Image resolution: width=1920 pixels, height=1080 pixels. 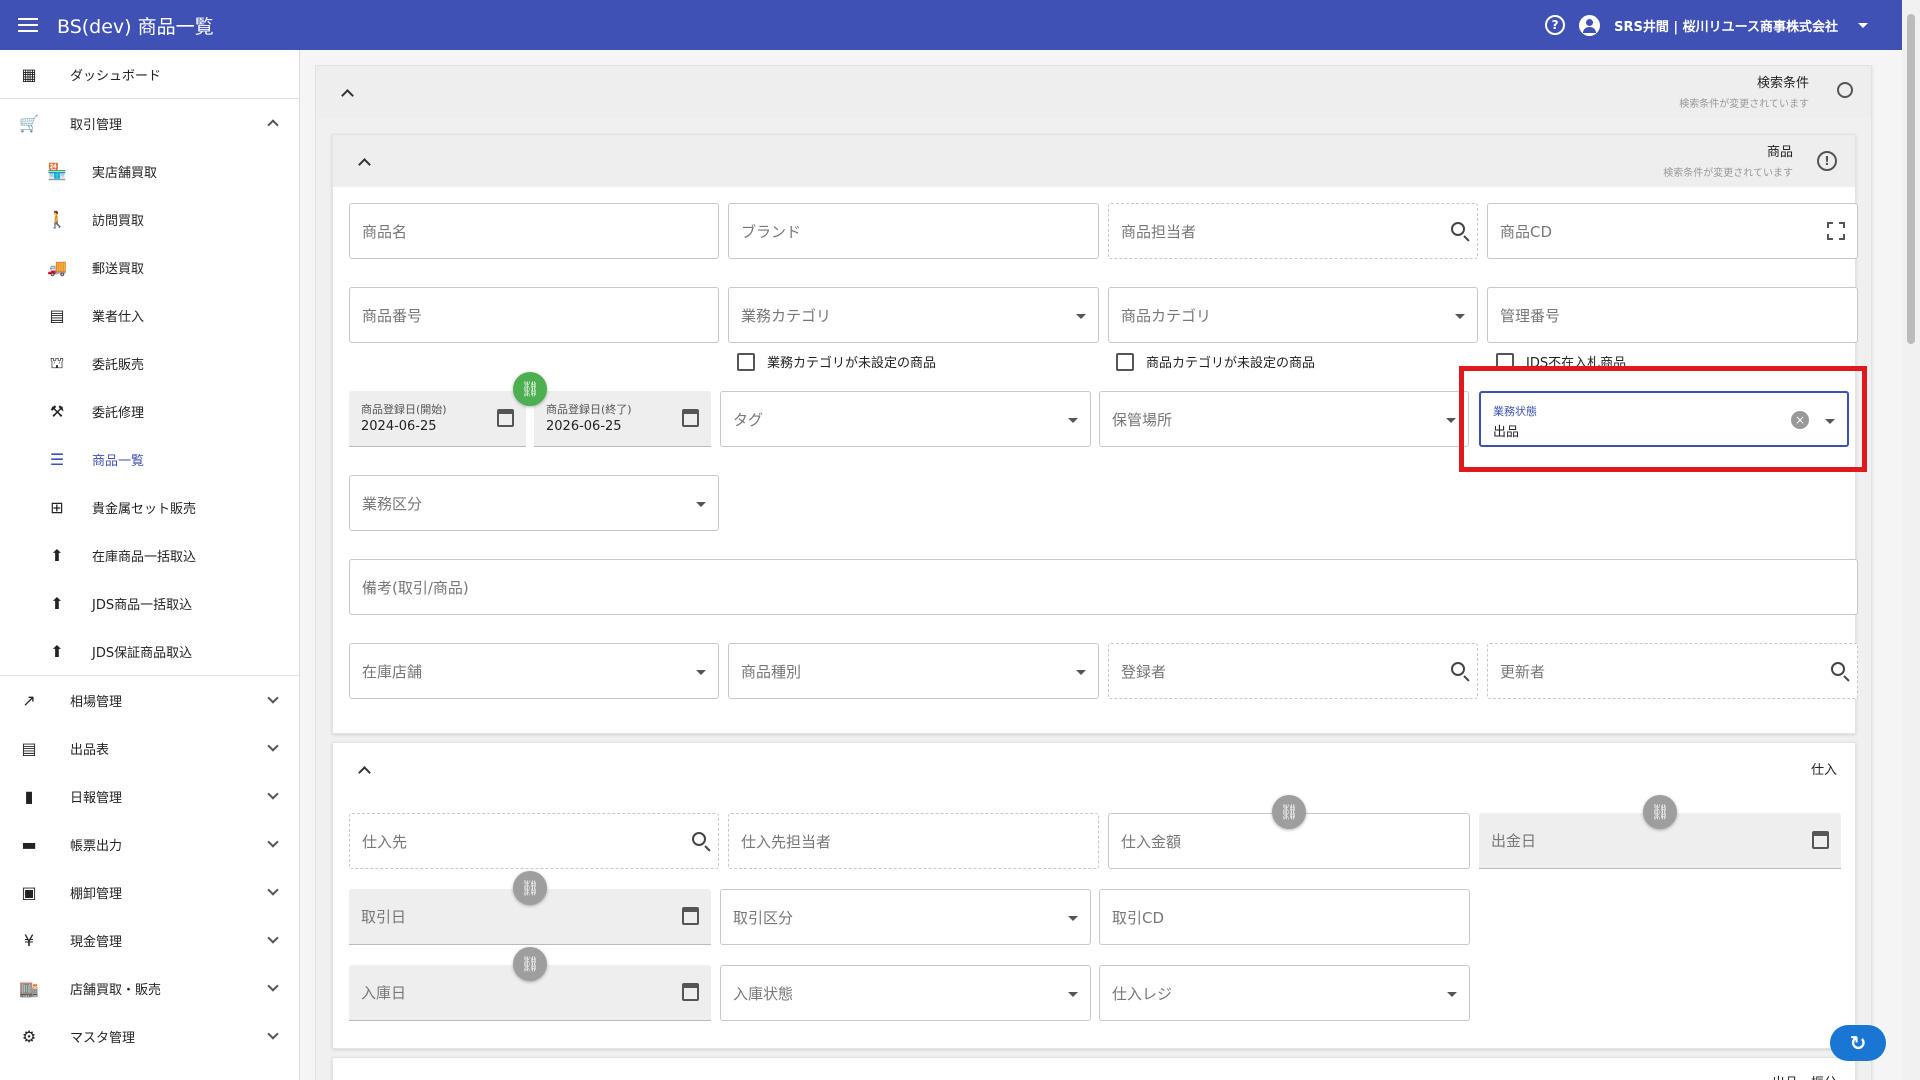 What do you see at coordinates (149, 363) in the screenshot?
I see `sidebar-item-consign-sale: ⛫ 委託販売` at bounding box center [149, 363].